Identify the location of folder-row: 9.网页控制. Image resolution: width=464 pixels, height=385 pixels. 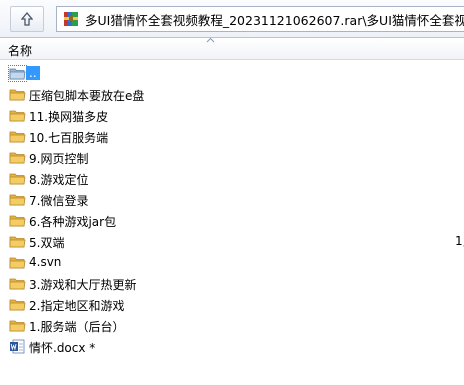
(232, 157).